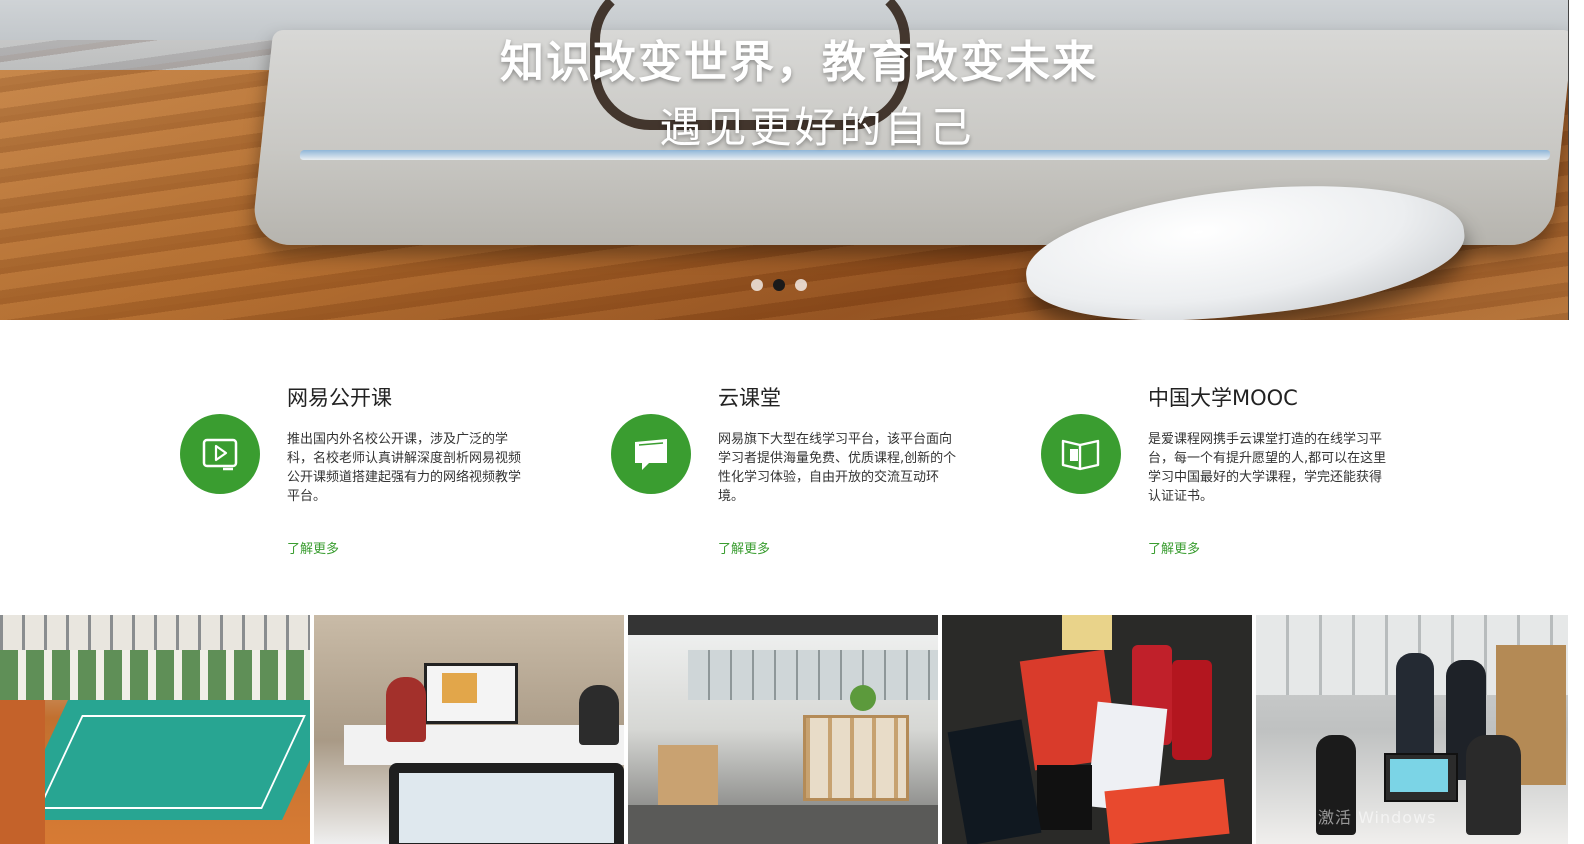 The width and height of the screenshot is (1584, 844). What do you see at coordinates (339, 398) in the screenshot?
I see `feature-title: 网易公开课` at bounding box center [339, 398].